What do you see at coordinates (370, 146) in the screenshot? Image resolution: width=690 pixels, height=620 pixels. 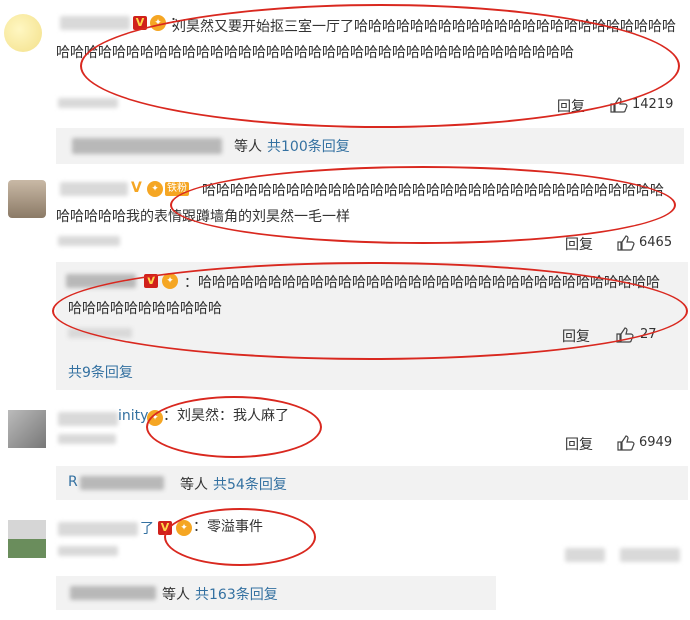 I see `sub-replies-bar: 等人 共100条回复` at bounding box center [370, 146].